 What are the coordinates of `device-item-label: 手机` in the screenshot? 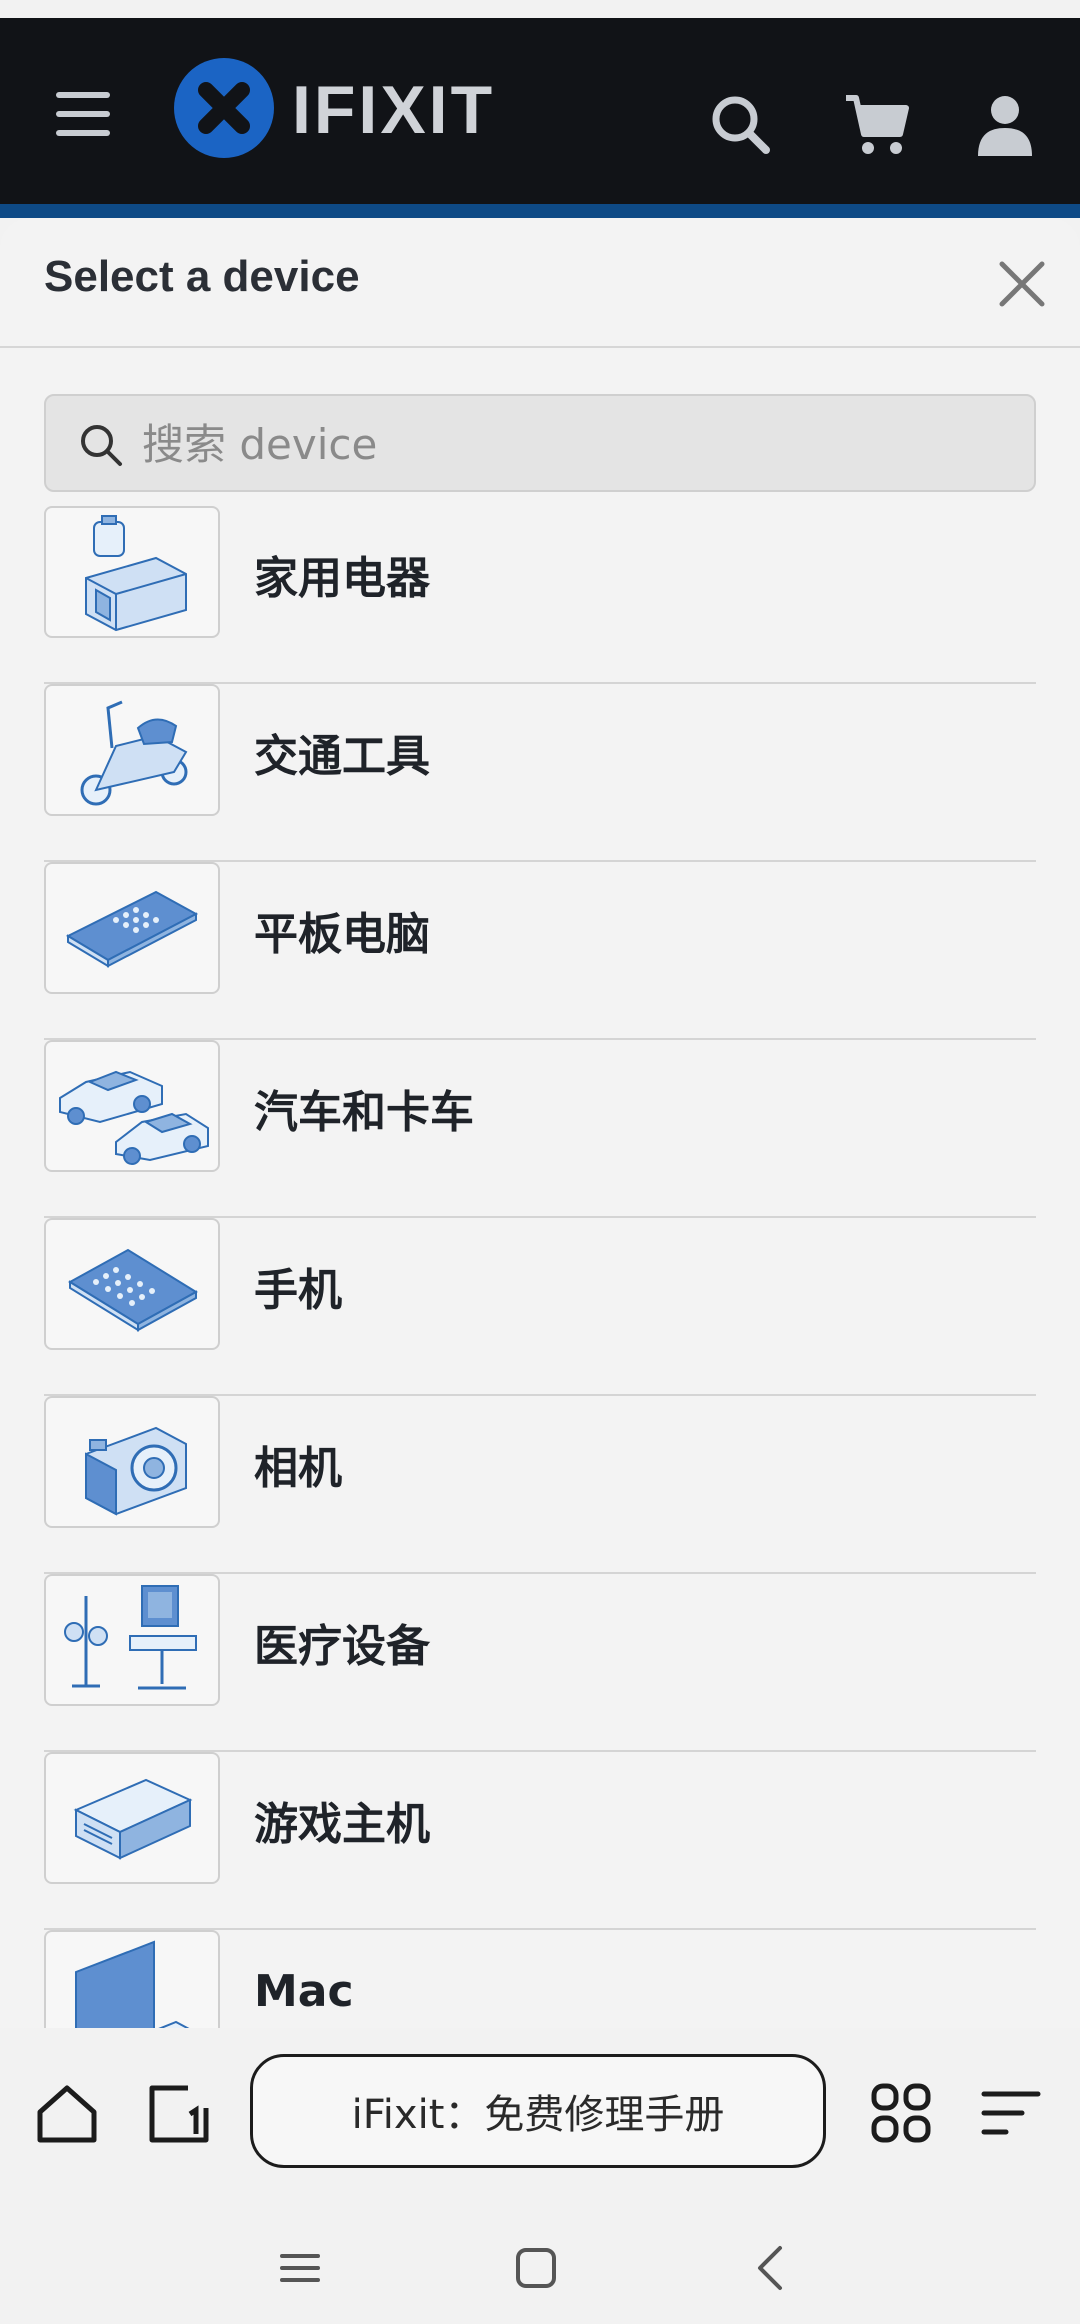 It's located at (298, 1290).